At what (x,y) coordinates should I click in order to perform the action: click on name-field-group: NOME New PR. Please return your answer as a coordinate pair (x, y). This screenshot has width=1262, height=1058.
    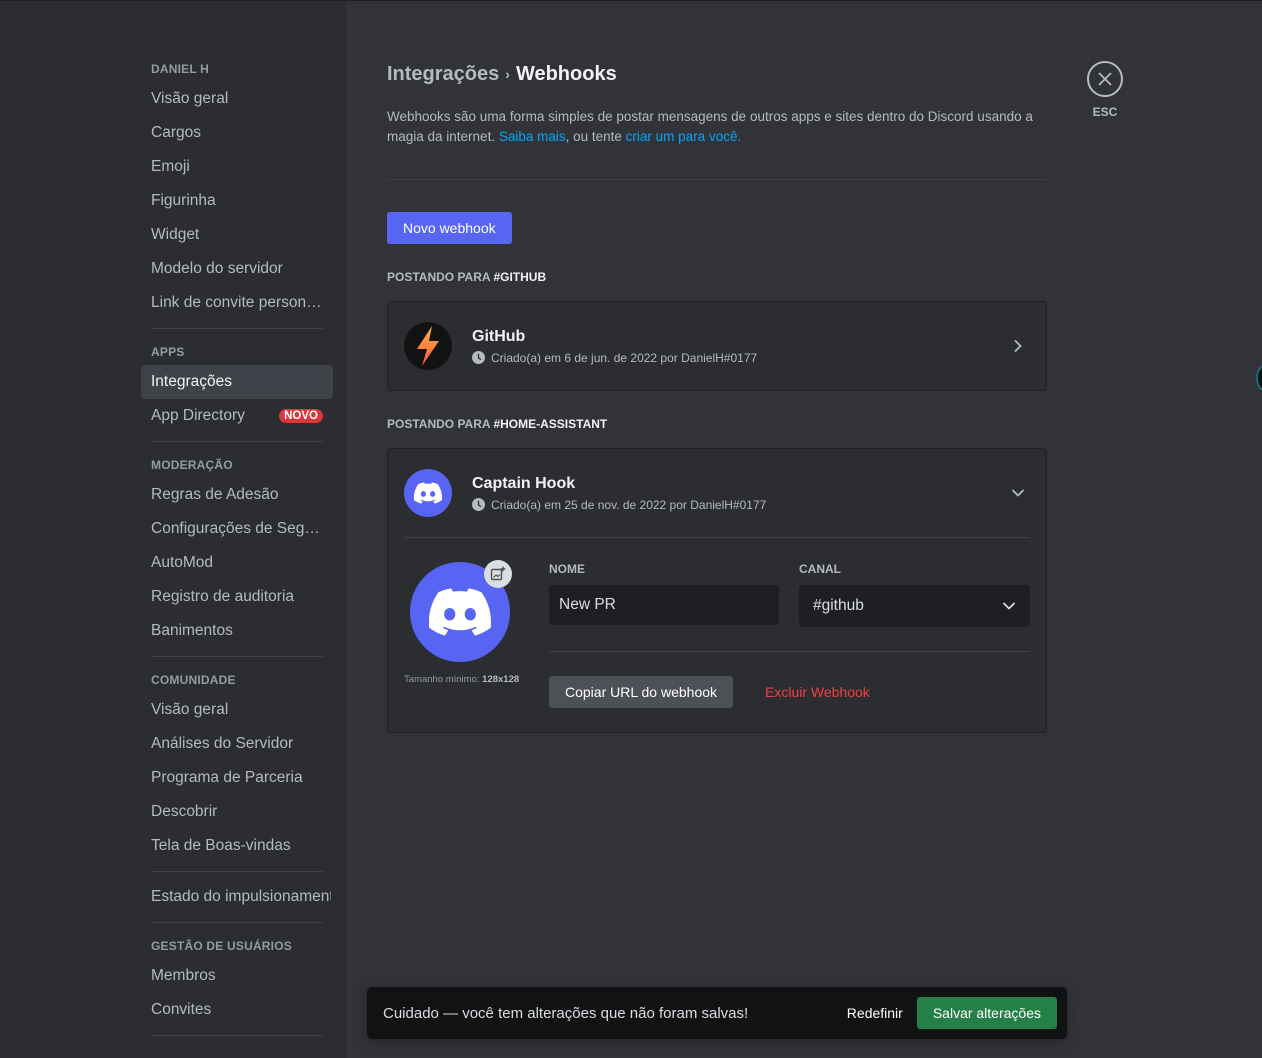
    Looking at the image, I should click on (664, 594).